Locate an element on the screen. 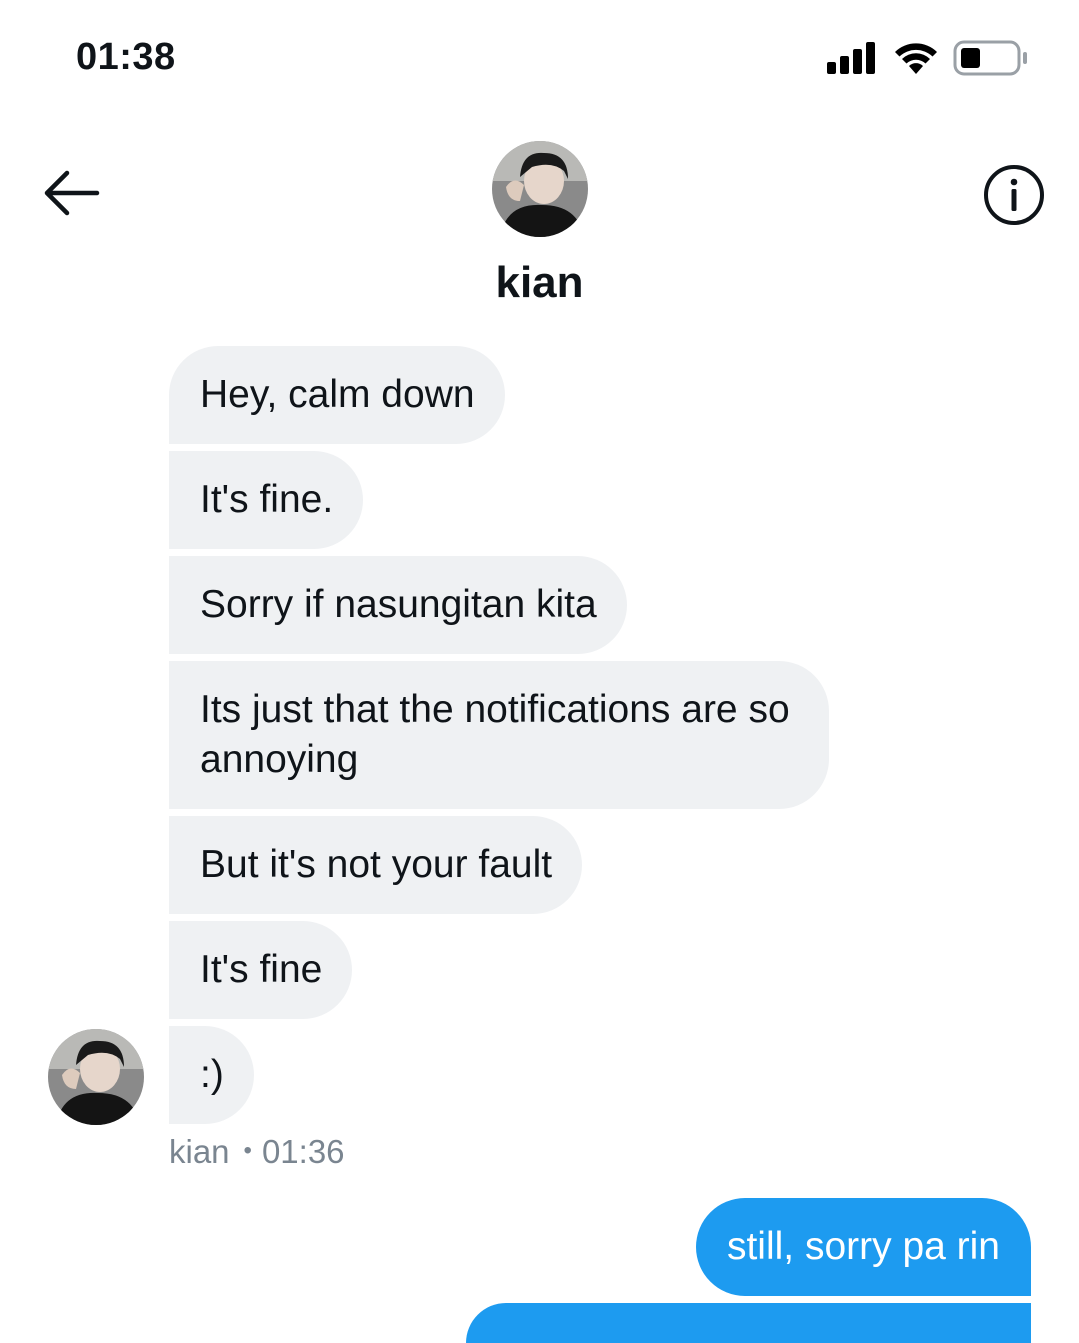 The image size is (1079, 1343). message-text: But it's not your fault is located at coordinates (376, 864).